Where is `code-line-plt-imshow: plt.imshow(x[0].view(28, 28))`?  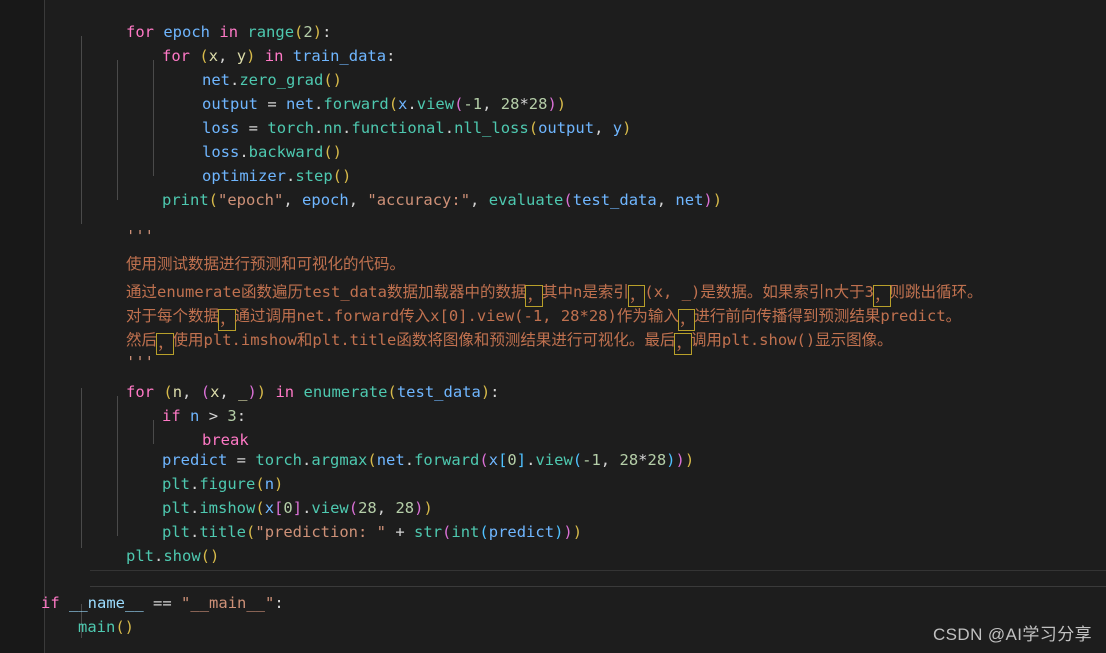 code-line-plt-imshow: plt.imshow(x[0].view(28, 28)) is located at coordinates (297, 508).